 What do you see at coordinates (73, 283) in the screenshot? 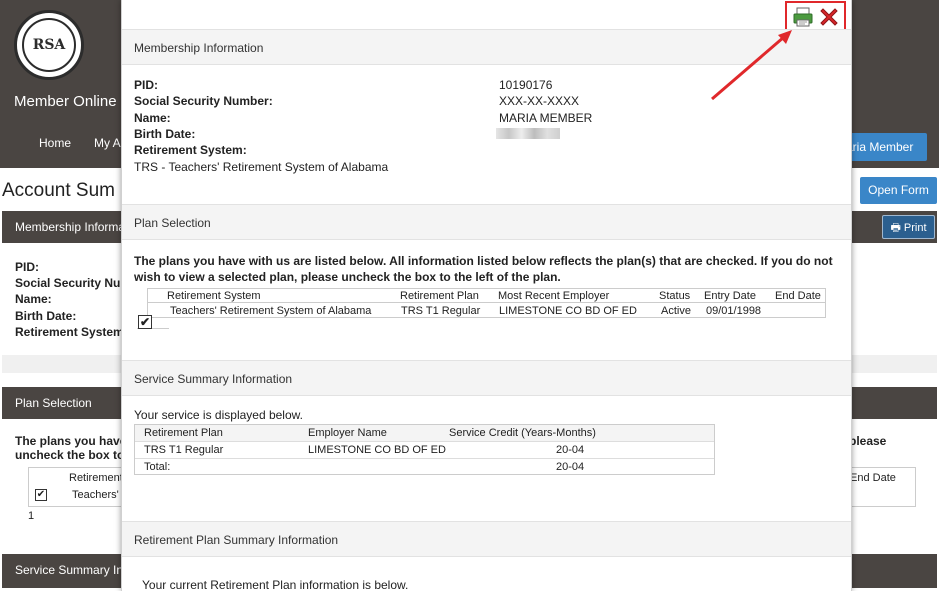
I see `bg-ssn-label: Social Security Num` at bounding box center [73, 283].